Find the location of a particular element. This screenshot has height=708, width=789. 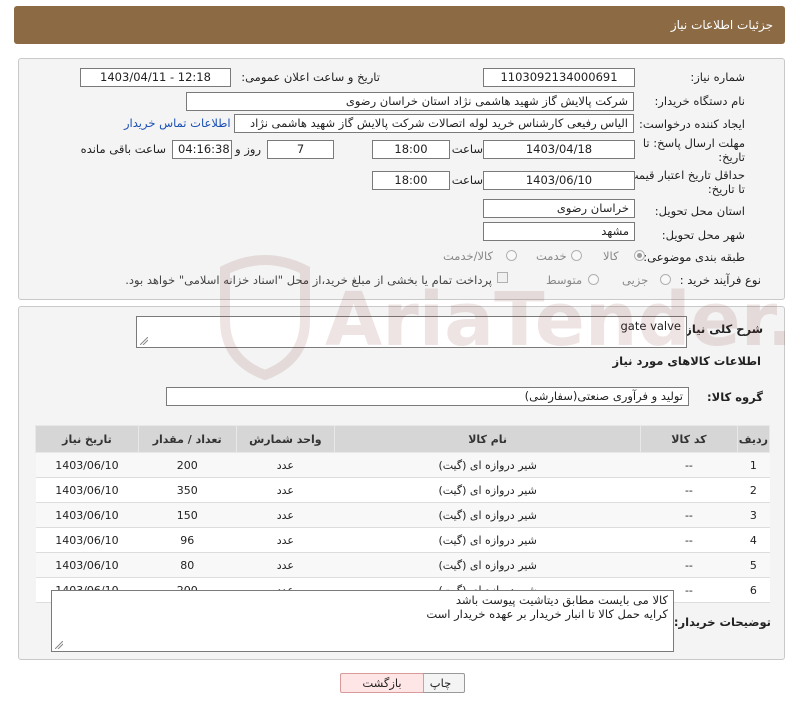

price-time-label: ساعت is located at coordinates (467, 180).